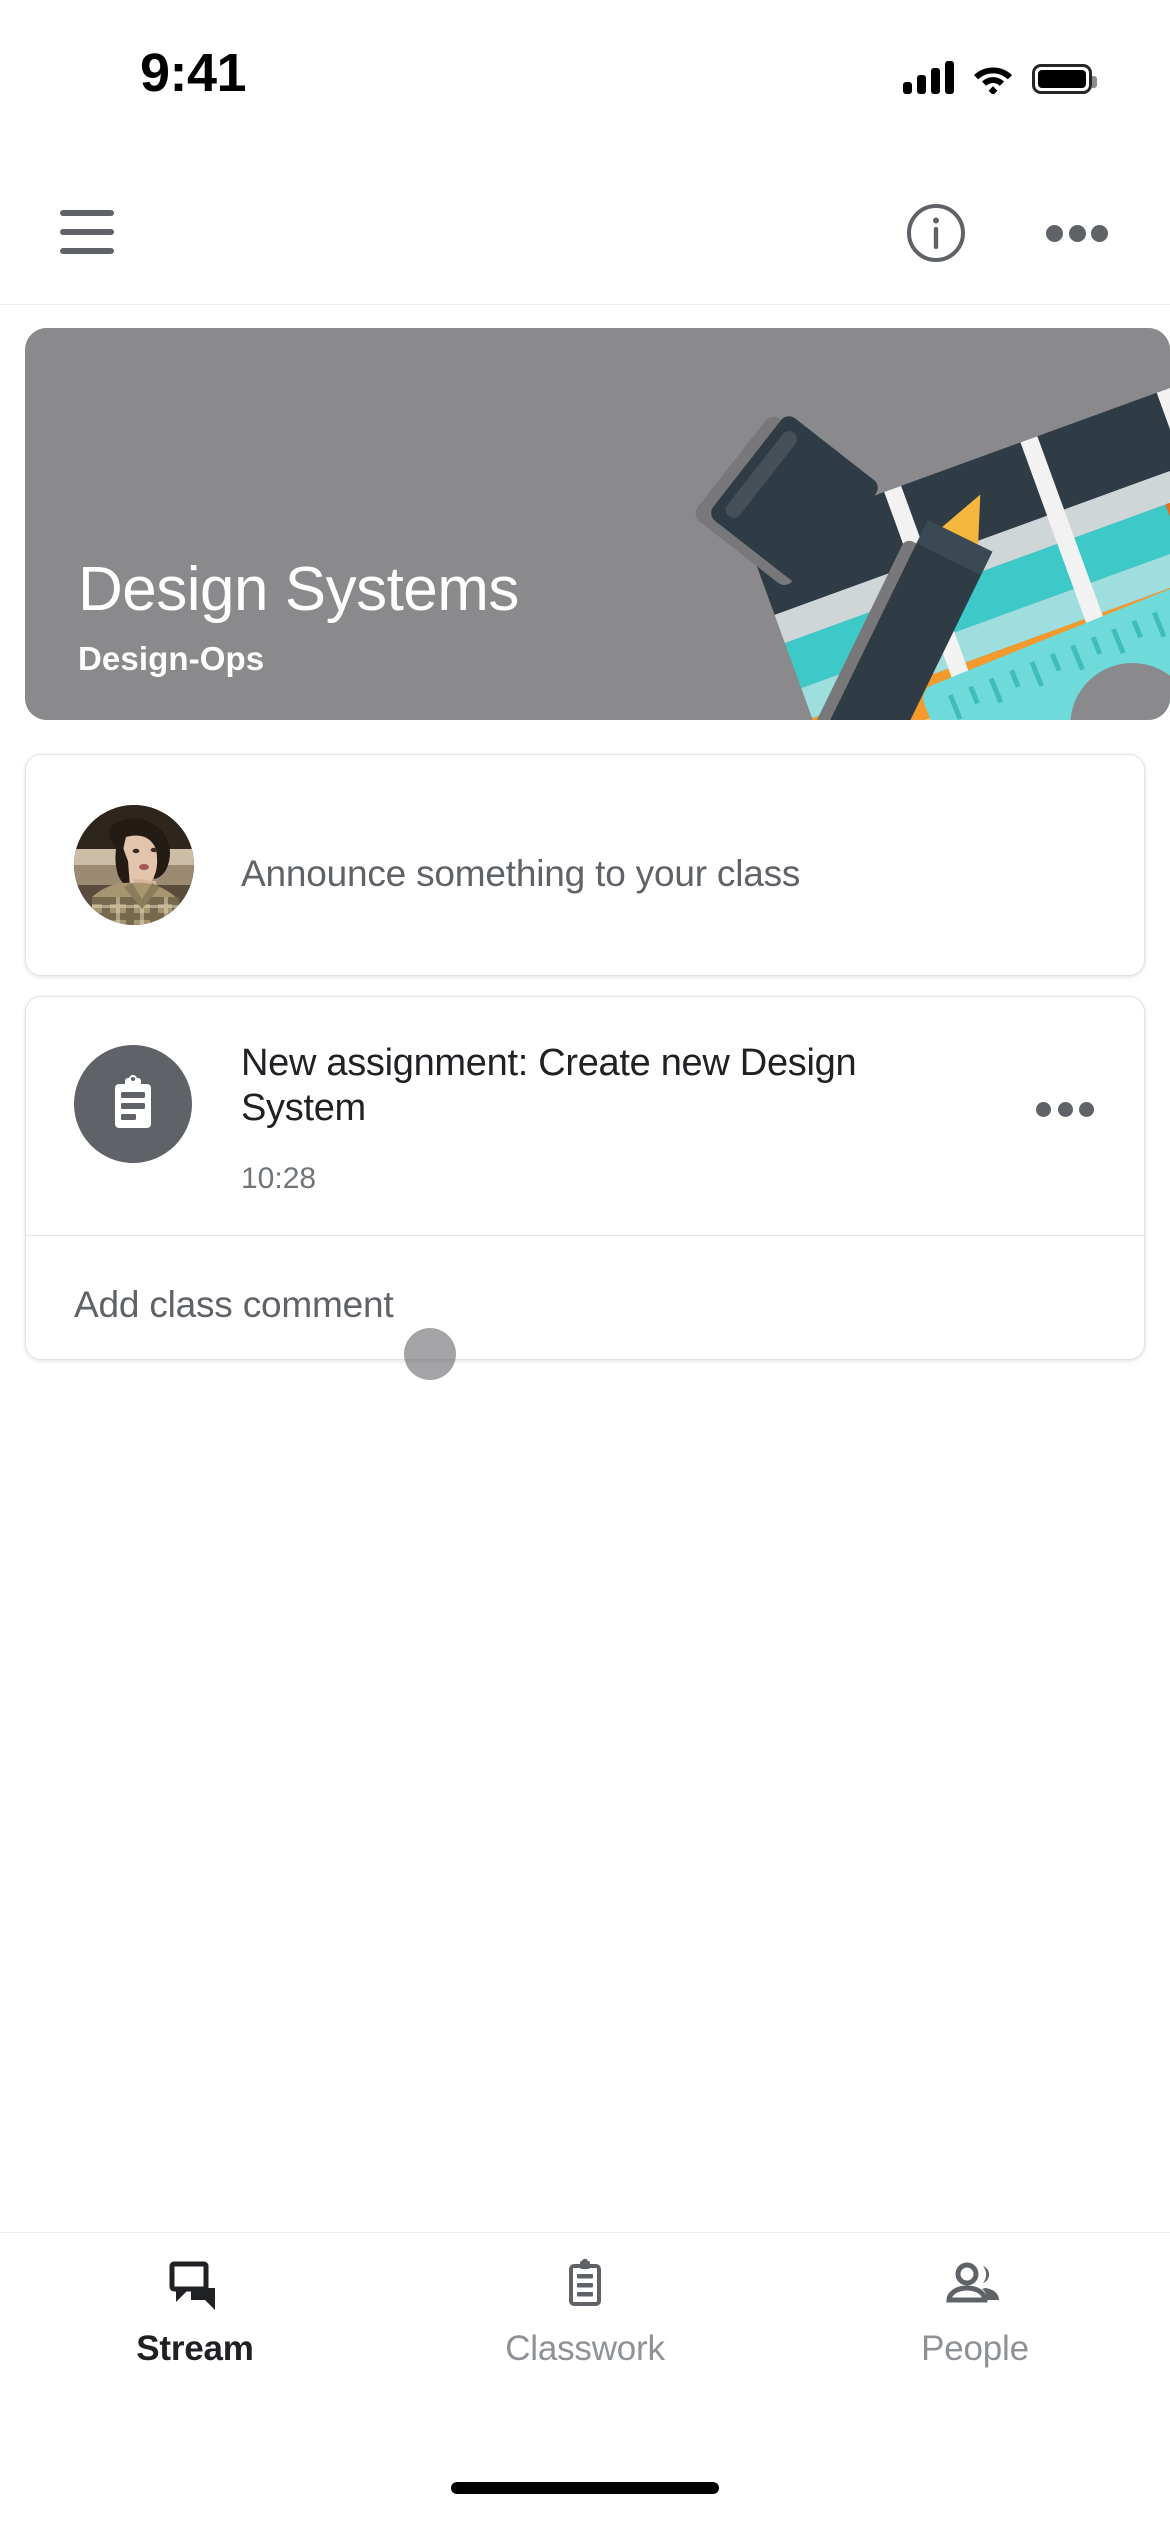 This screenshot has width=1170, height=2532. What do you see at coordinates (520, 874) in the screenshot?
I see `announce-placeholder: Announce something to your class` at bounding box center [520, 874].